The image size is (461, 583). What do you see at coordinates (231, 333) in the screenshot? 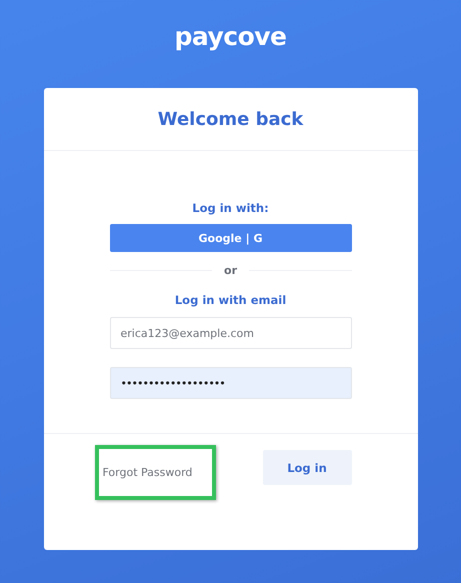
I see `email-field: erica123@example.com` at bounding box center [231, 333].